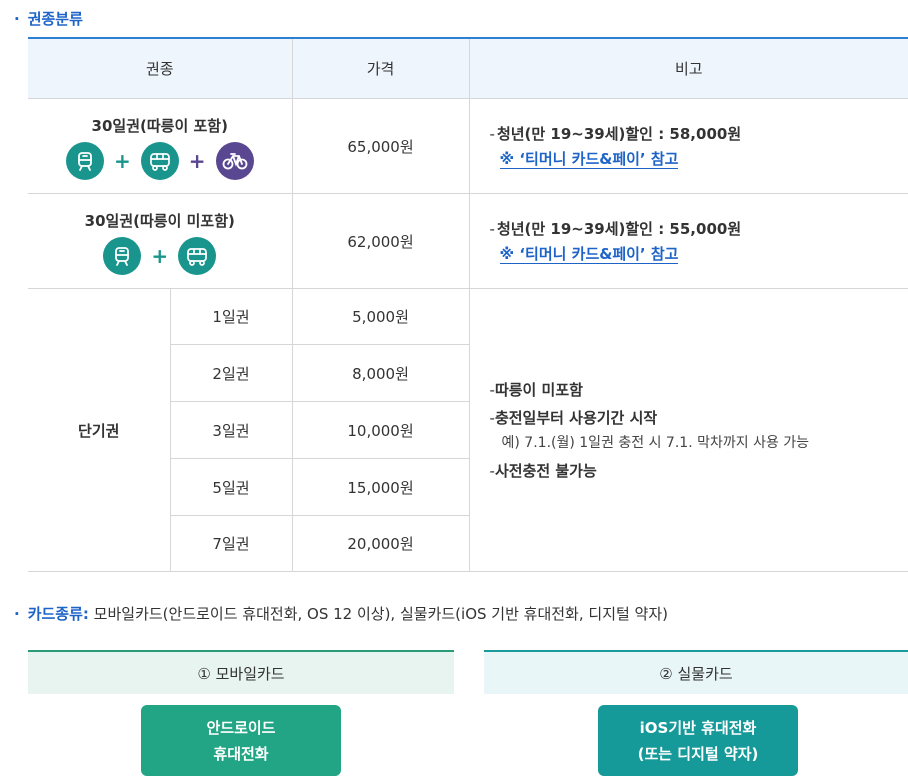 The image size is (908, 782). I want to click on bicycle-icon, so click(234, 161).